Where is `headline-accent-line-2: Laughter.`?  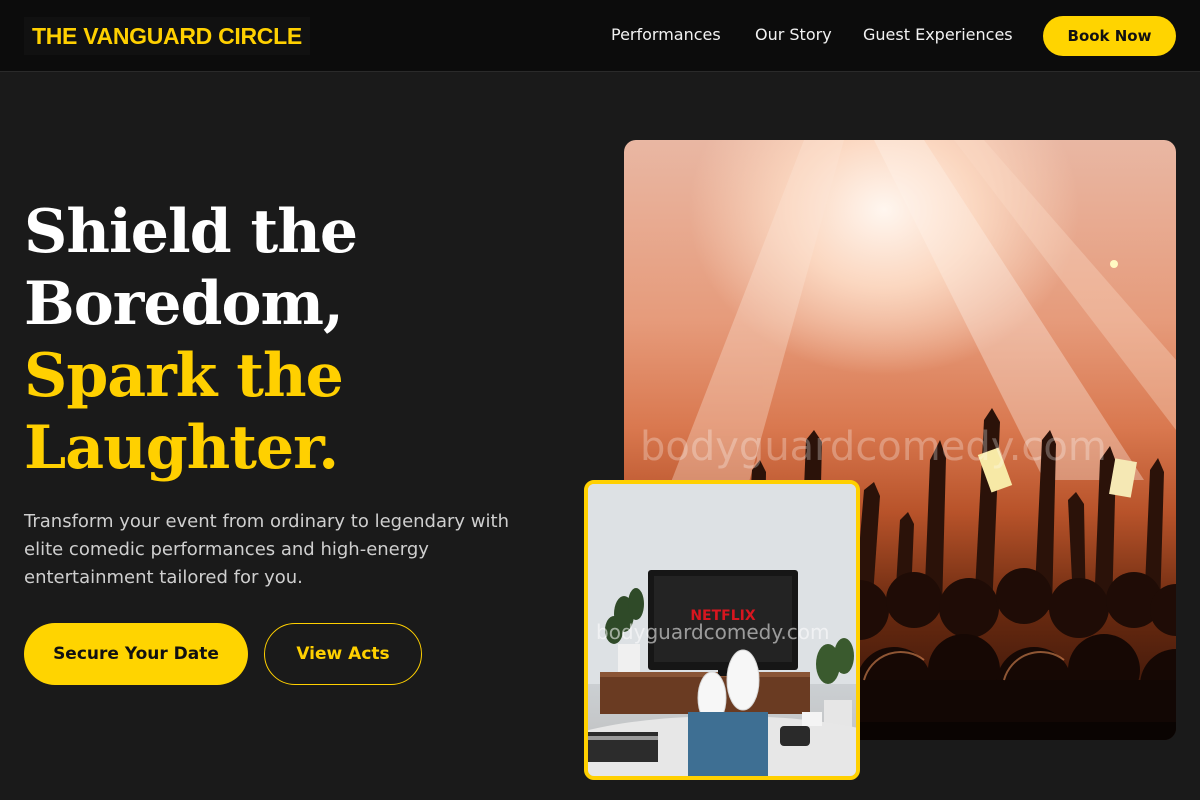
headline-accent-line-2: Laughter. is located at coordinates (181, 448).